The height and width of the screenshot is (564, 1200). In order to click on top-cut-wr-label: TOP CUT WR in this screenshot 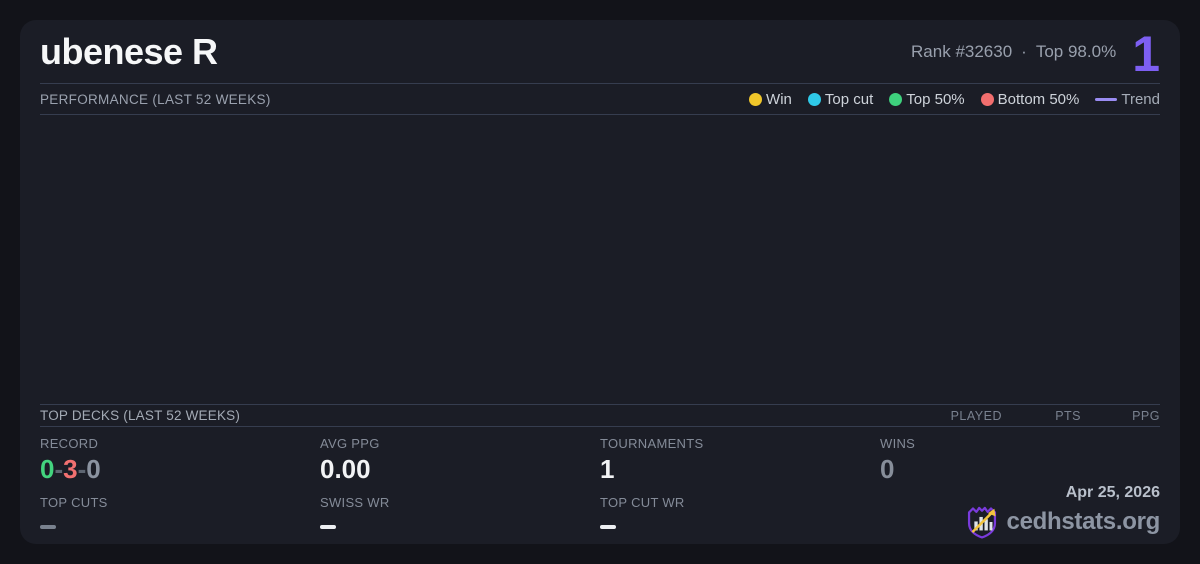, I will do `click(642, 503)`.